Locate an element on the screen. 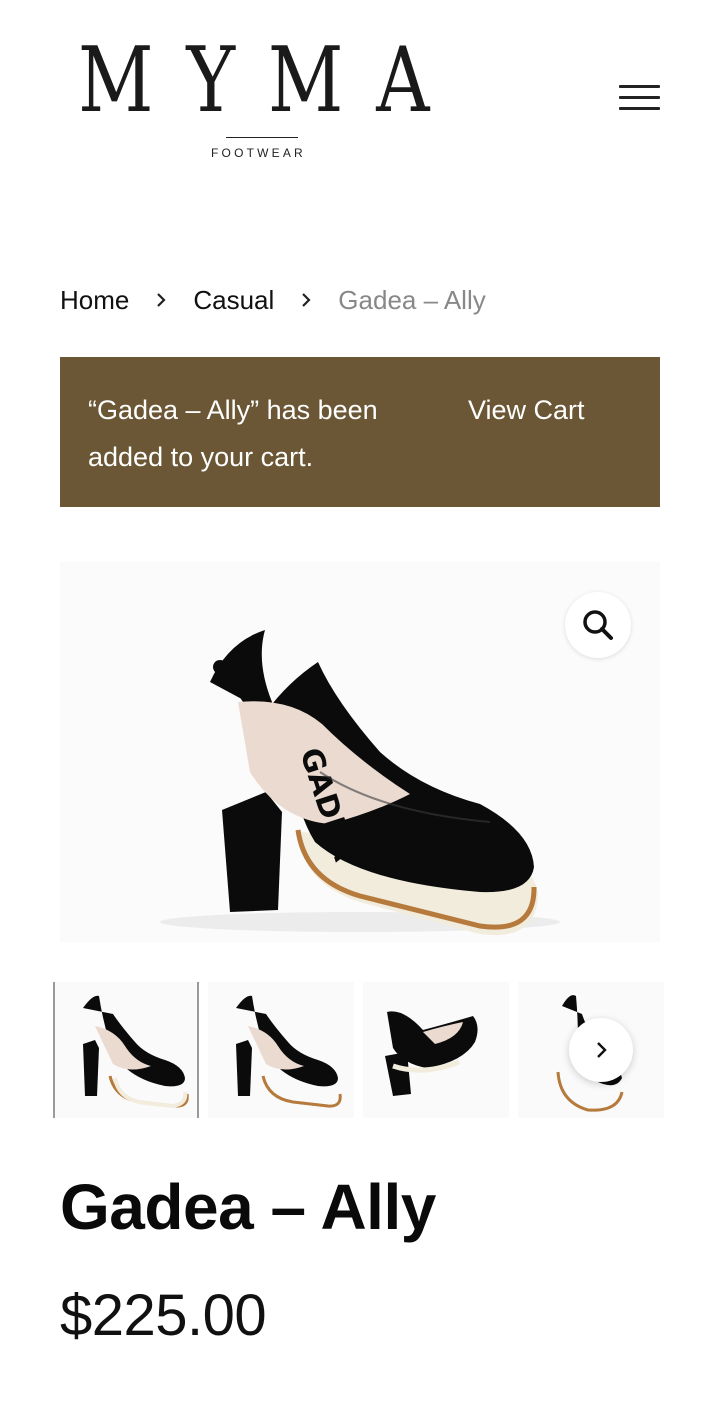 Image resolution: width=720 pixels, height=1405 pixels. magnifier-icon is located at coordinates (598, 625).